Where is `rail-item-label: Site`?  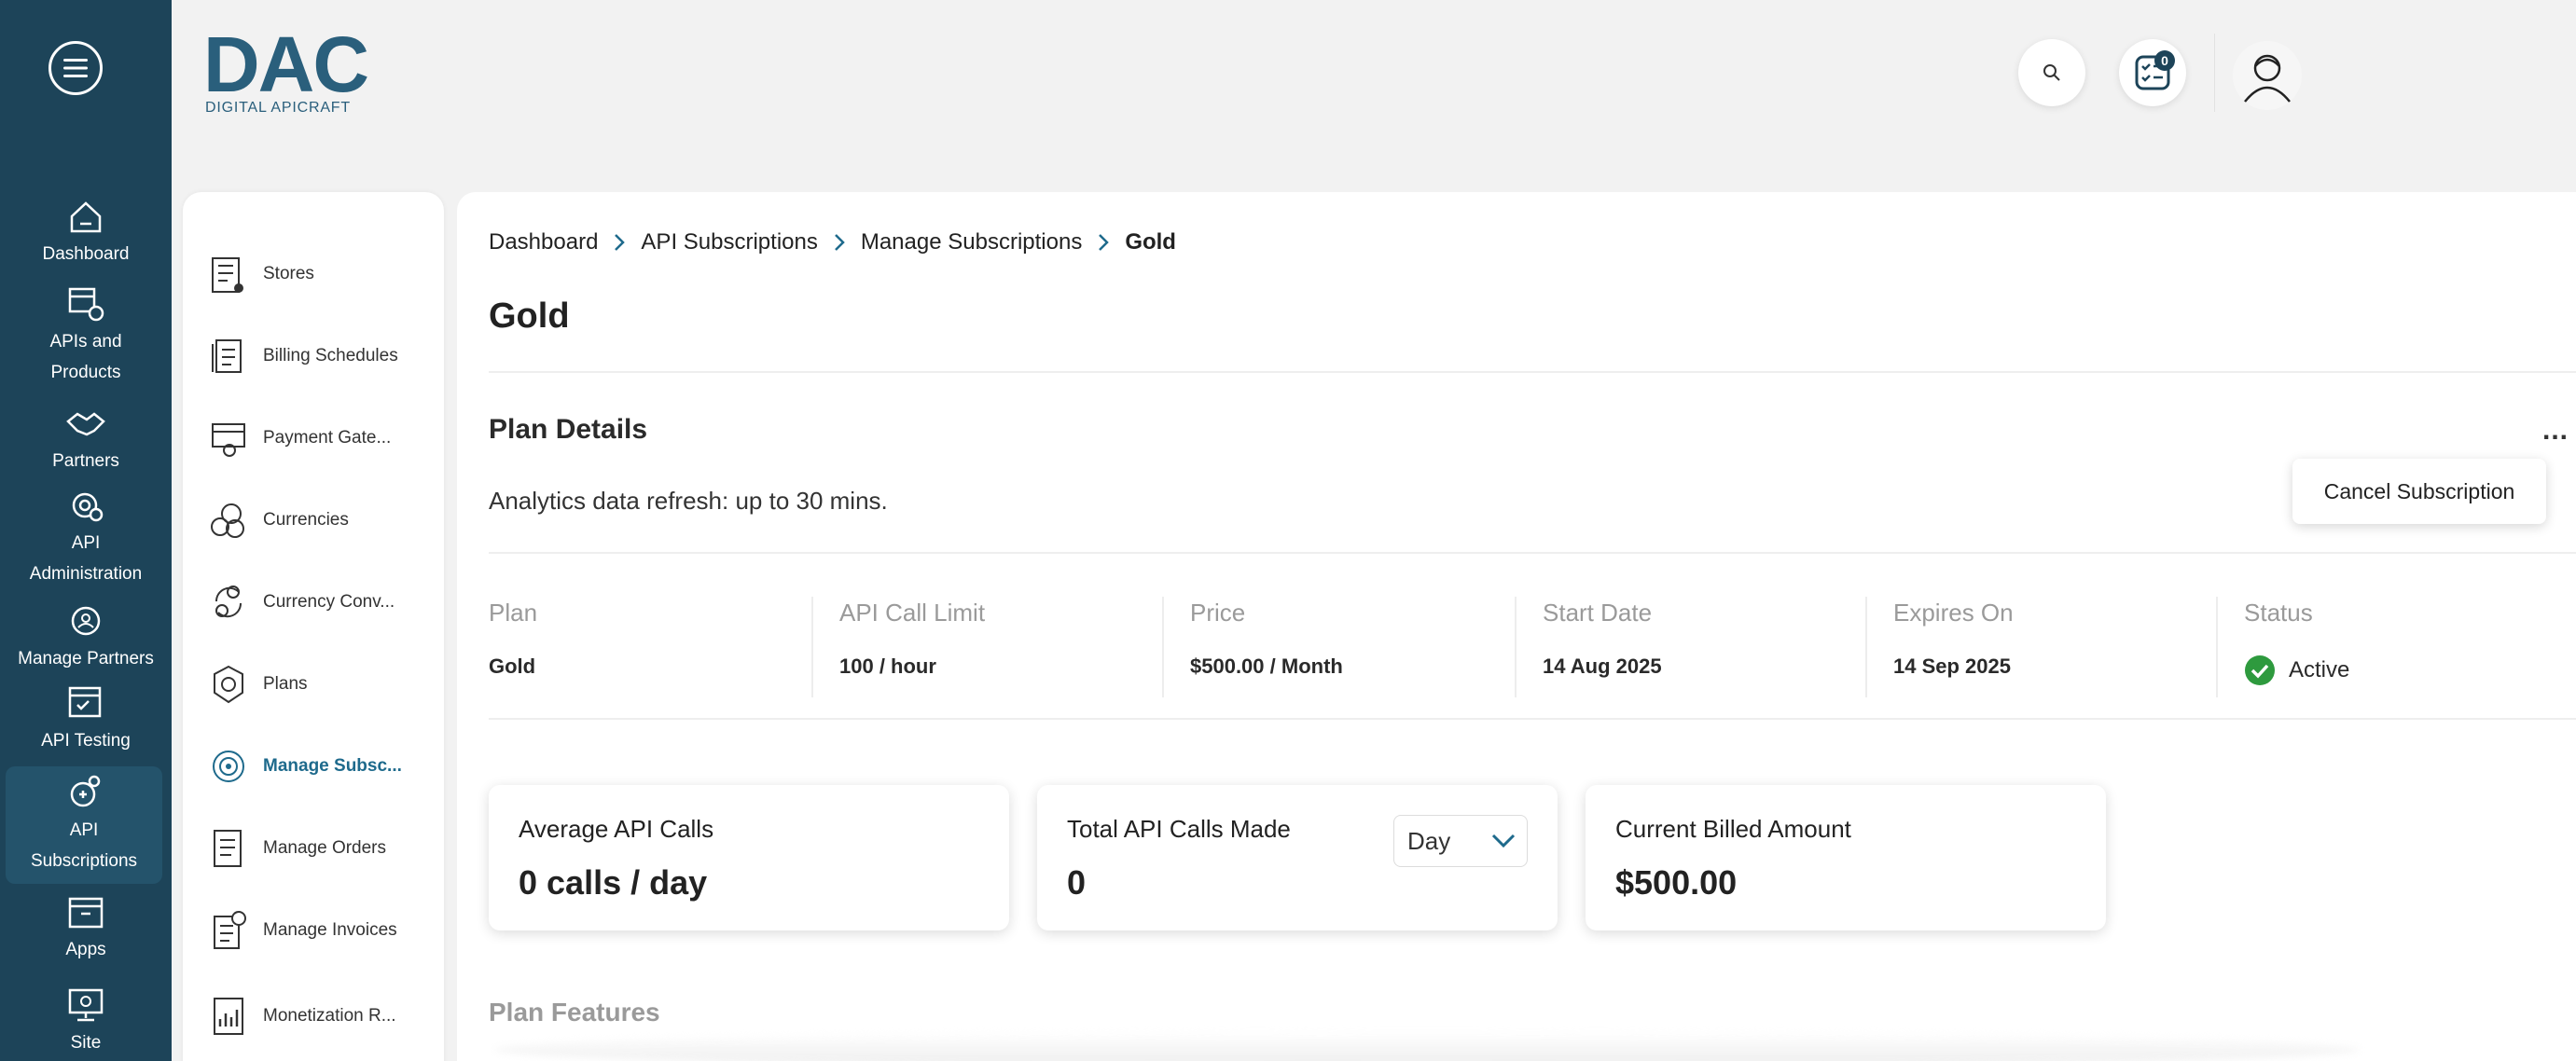
rail-item-label: Site is located at coordinates (86, 1043).